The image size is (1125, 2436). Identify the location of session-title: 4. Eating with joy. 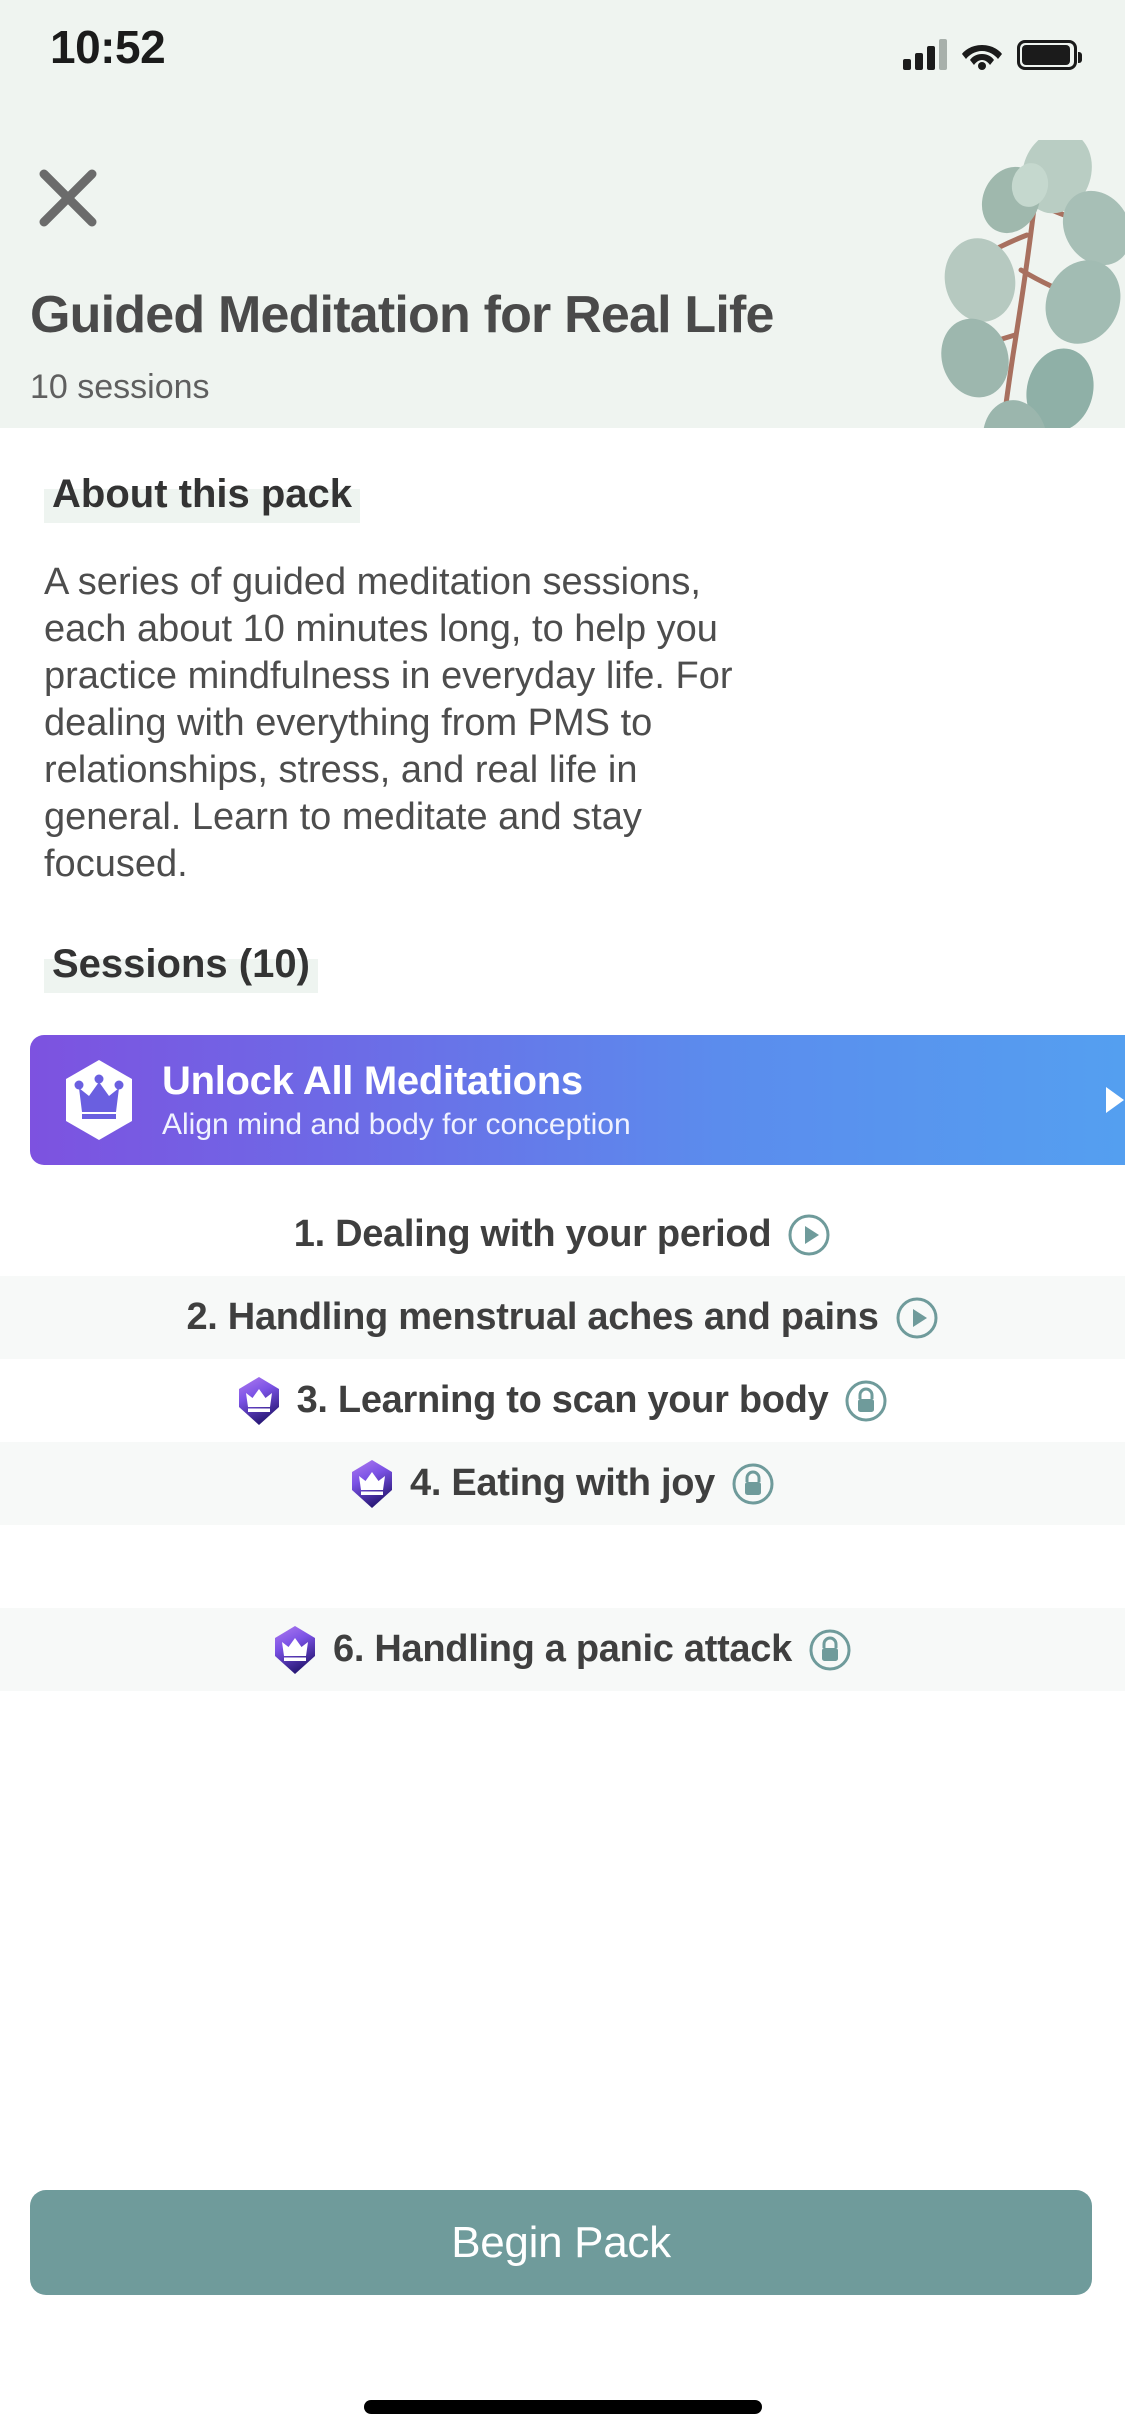
(562, 1483).